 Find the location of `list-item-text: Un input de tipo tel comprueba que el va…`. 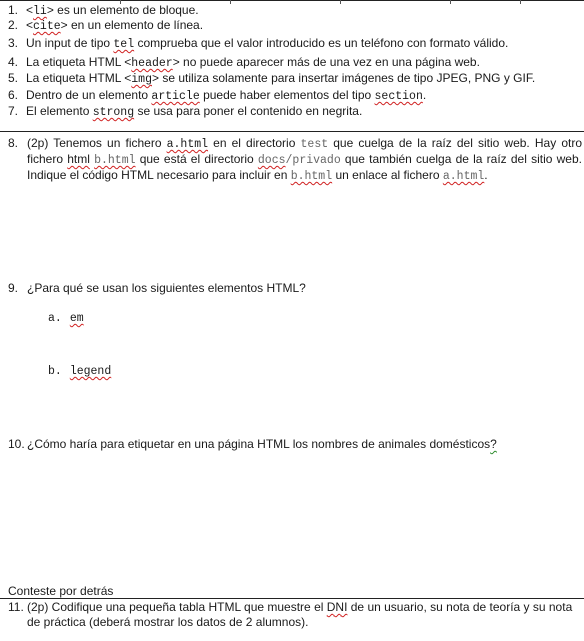

list-item-text: Un input de tipo tel comprueba que el va… is located at coordinates (267, 43).